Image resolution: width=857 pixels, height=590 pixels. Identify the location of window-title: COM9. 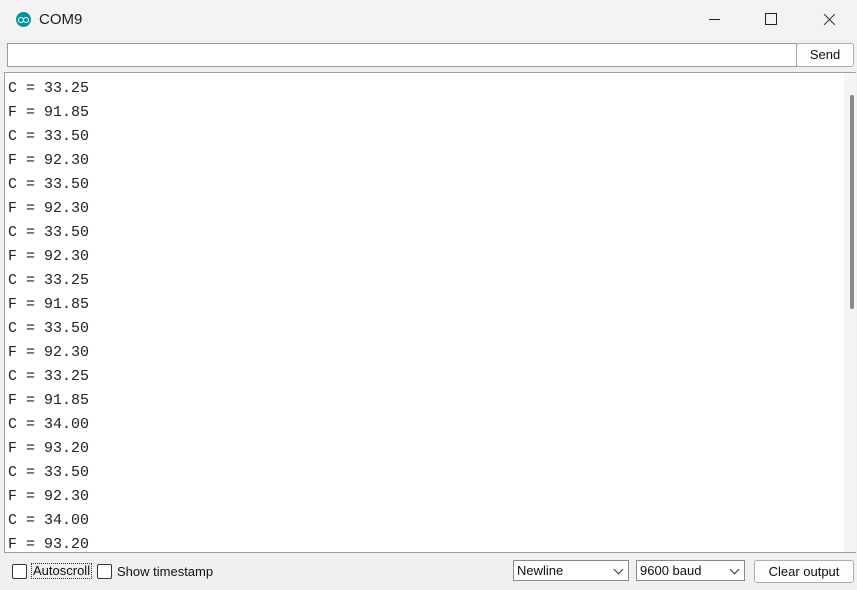
(61, 19).